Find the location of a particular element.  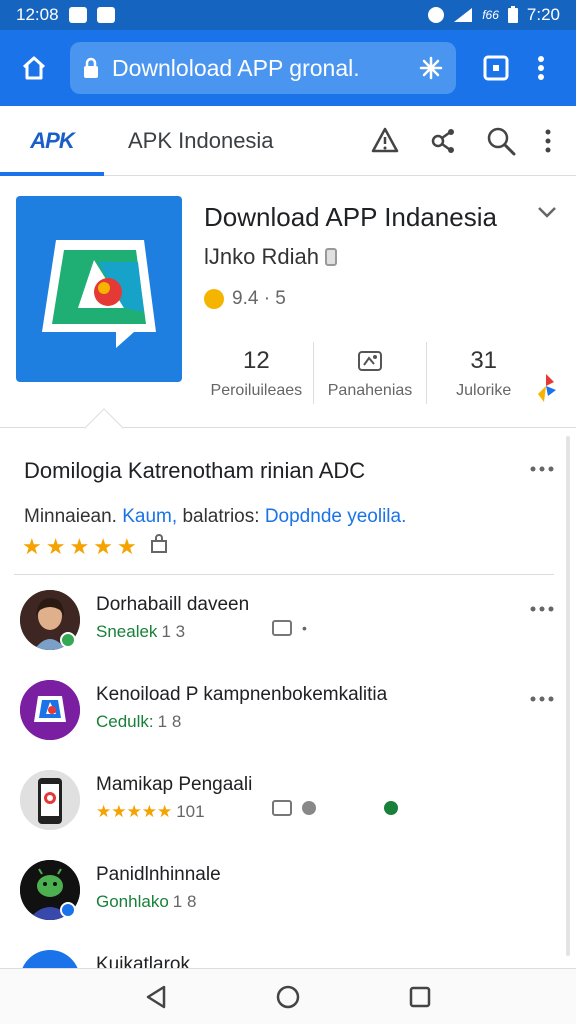

back-button is located at coordinates (156, 997).